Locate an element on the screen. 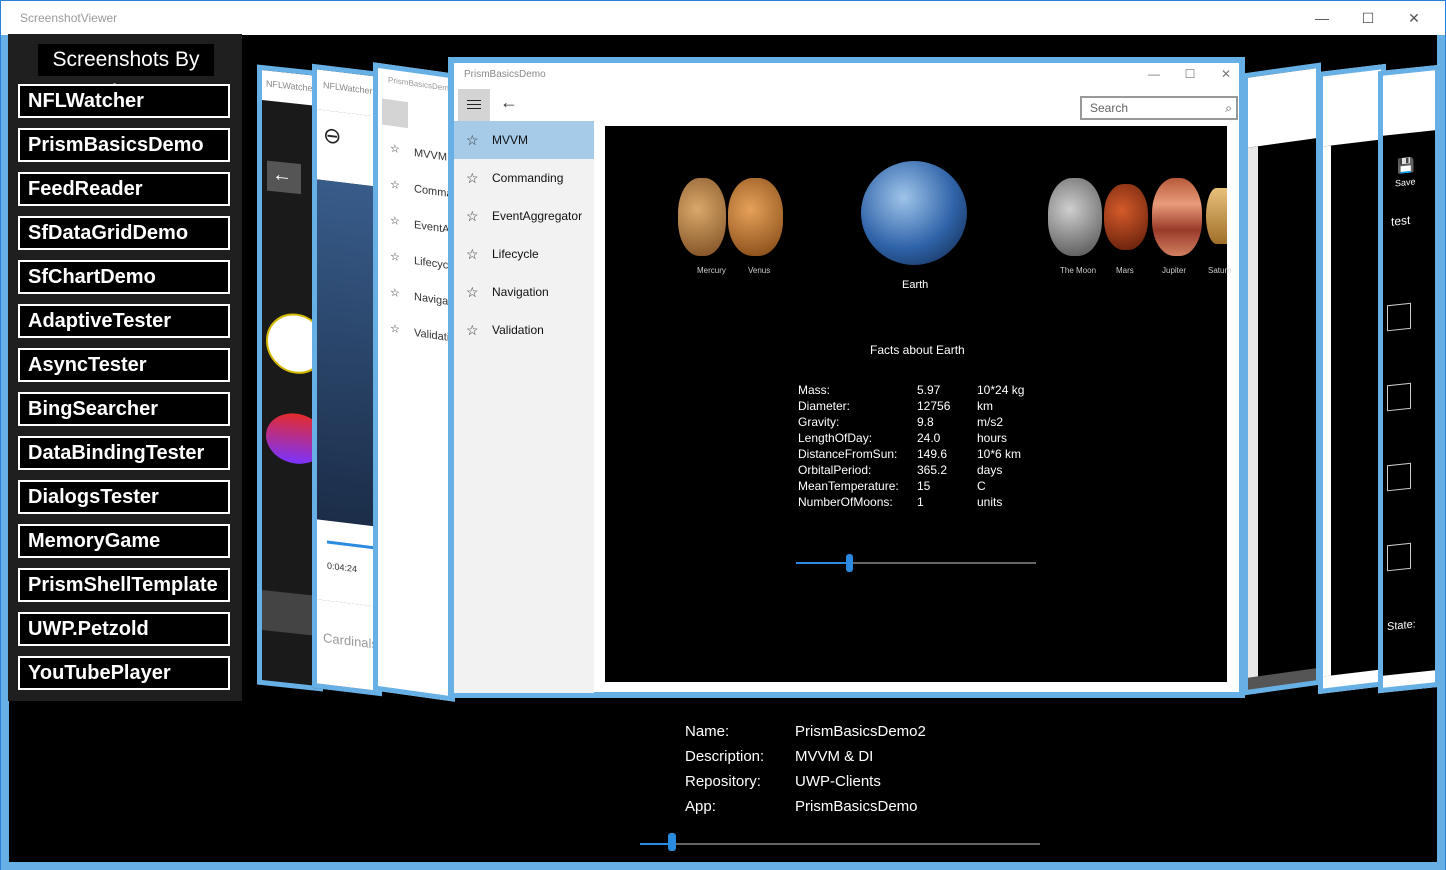  inner-window-title: PrismBasicsDemo is located at coordinates (505, 74).